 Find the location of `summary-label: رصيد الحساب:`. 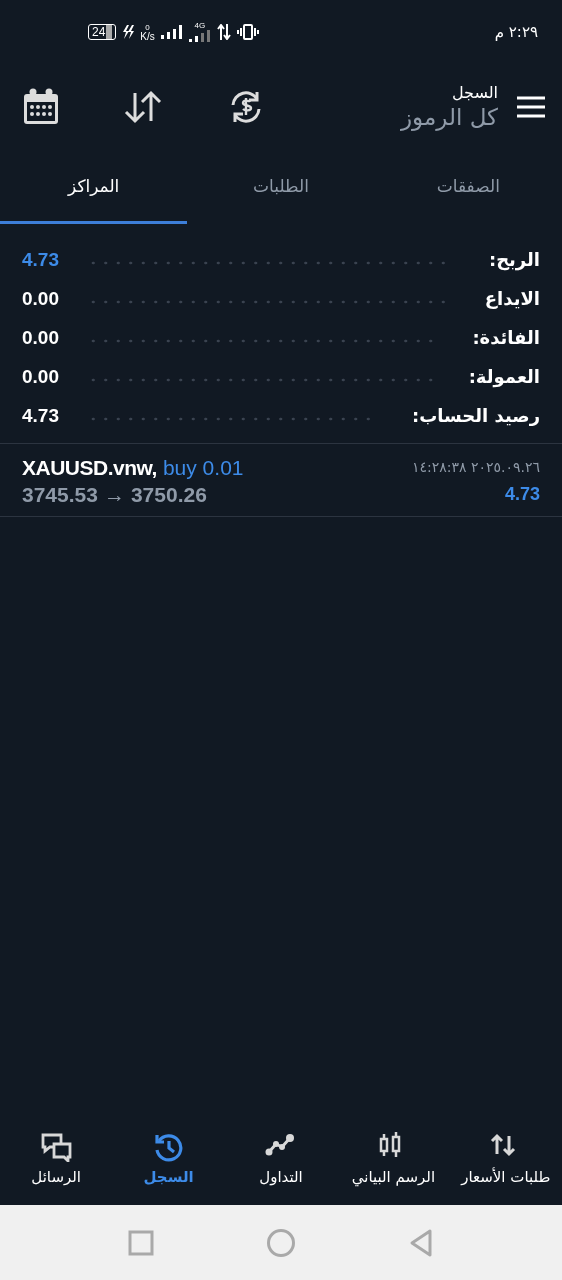

summary-label: رصيد الحساب: is located at coordinates (475, 415).